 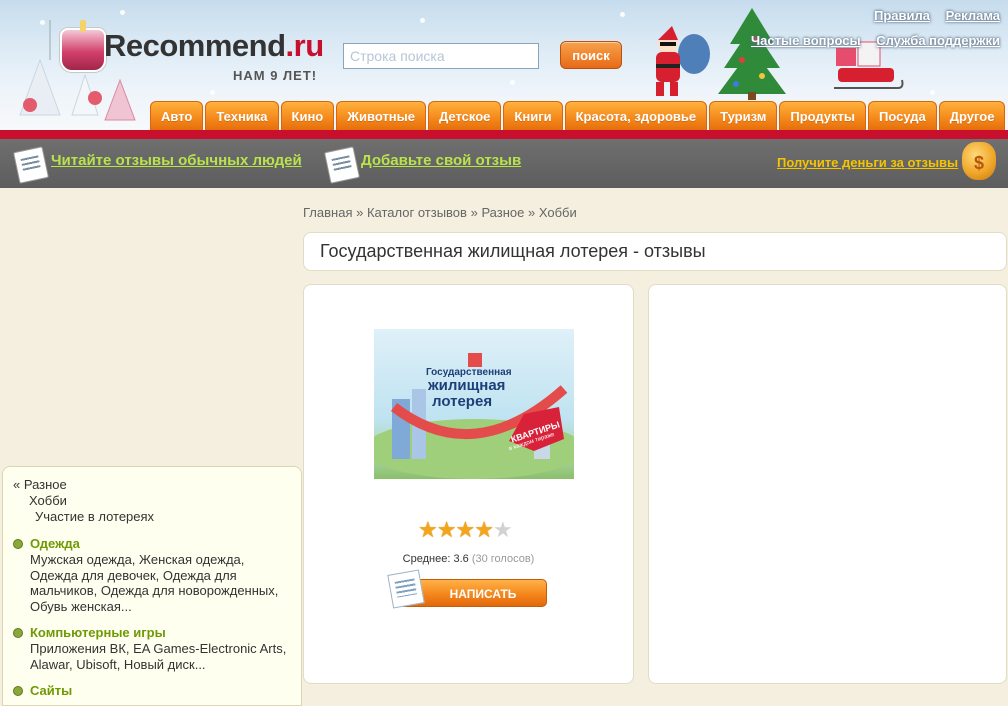 What do you see at coordinates (867, 162) in the screenshot?
I see `earn-money-link: Получите деньги за отзывы` at bounding box center [867, 162].